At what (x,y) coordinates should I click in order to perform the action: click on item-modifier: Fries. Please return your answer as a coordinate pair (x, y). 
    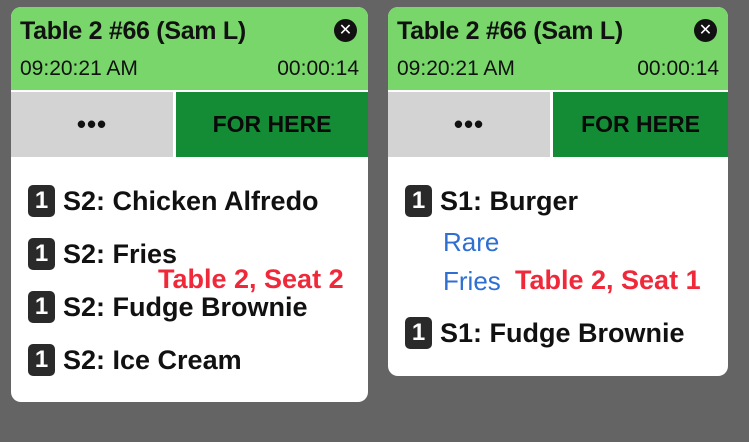
    Looking at the image, I should click on (472, 281).